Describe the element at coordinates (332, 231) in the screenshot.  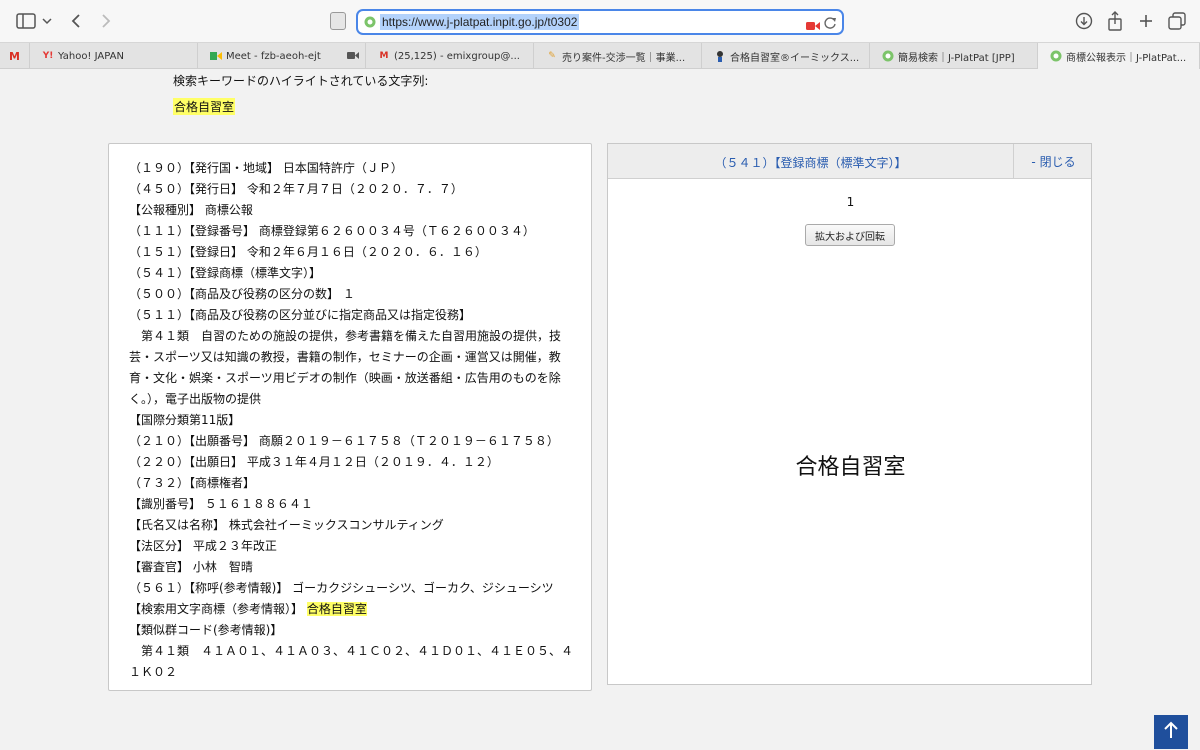
I see `gazette-line: （１１１）【登録番号】 商標登録第６２６００３４号（Ｔ６２６００３４）` at that location.